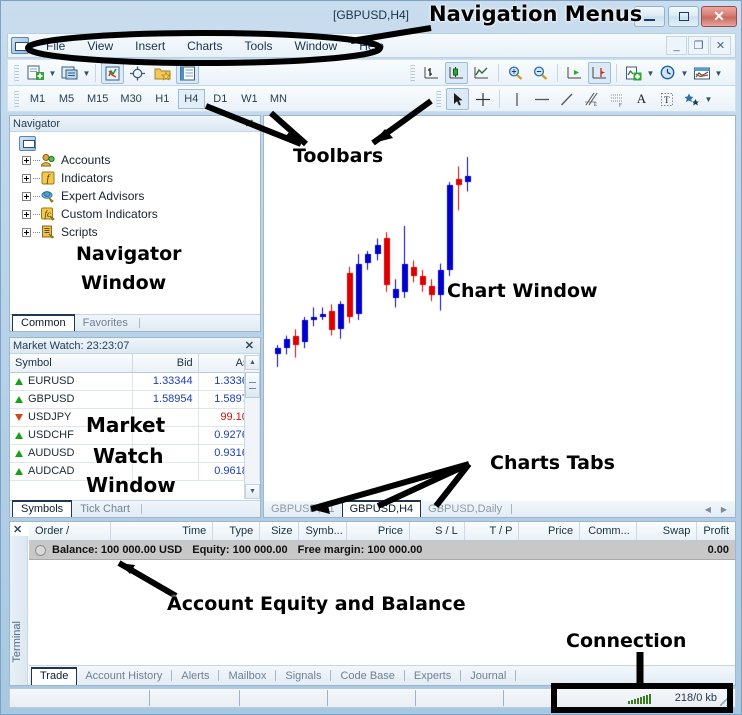 The height and width of the screenshot is (715, 742). What do you see at coordinates (599, 73) in the screenshot?
I see `auto-scroll-icon` at bounding box center [599, 73].